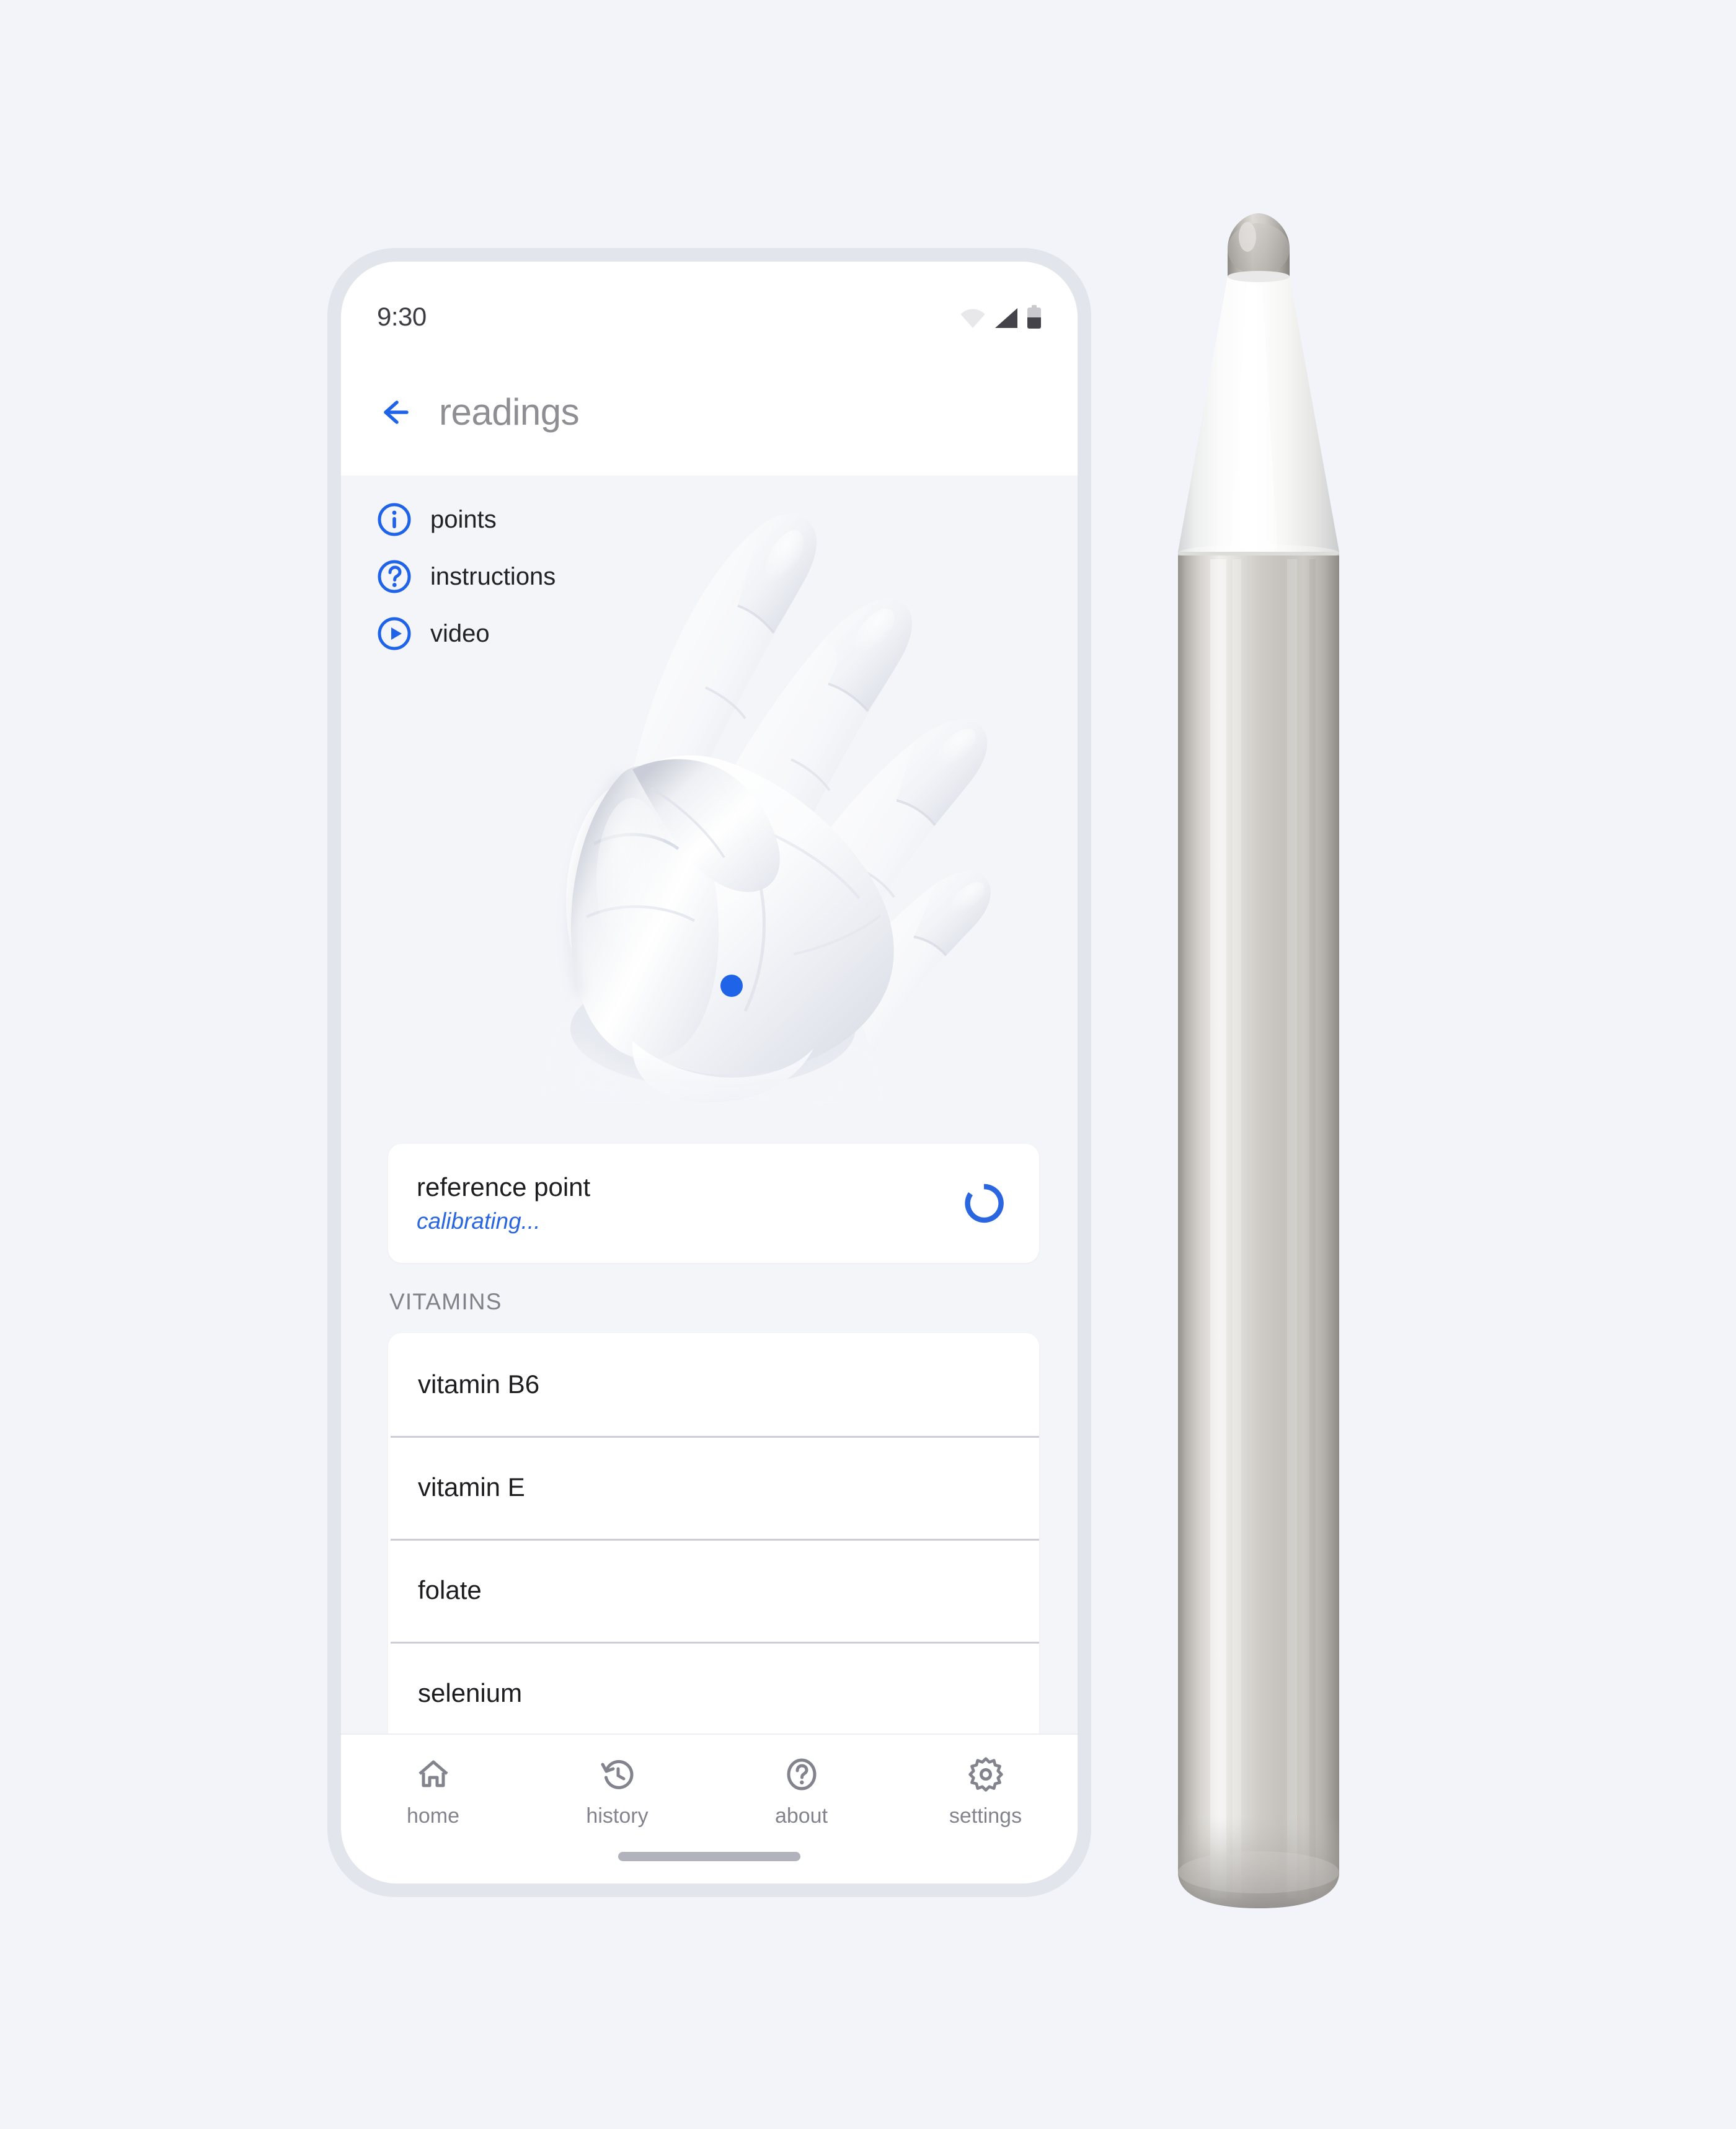 This screenshot has height=2129, width=1736. Describe the element at coordinates (801, 1816) in the screenshot. I see `nav-item-label: about` at that location.